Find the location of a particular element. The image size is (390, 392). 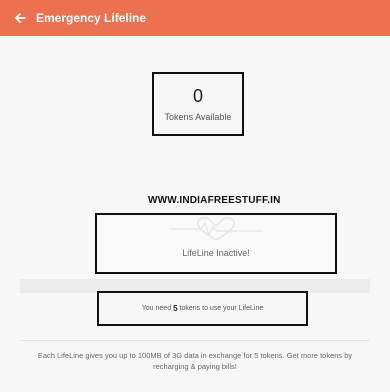

requirement-count: 5 is located at coordinates (175, 308).